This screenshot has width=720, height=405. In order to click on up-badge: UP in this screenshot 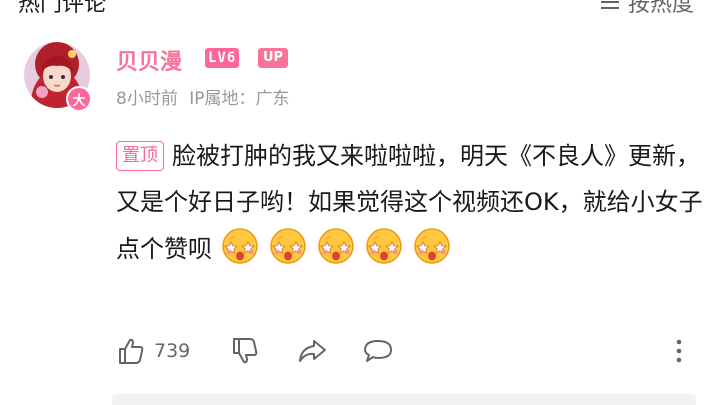, I will do `click(273, 58)`.